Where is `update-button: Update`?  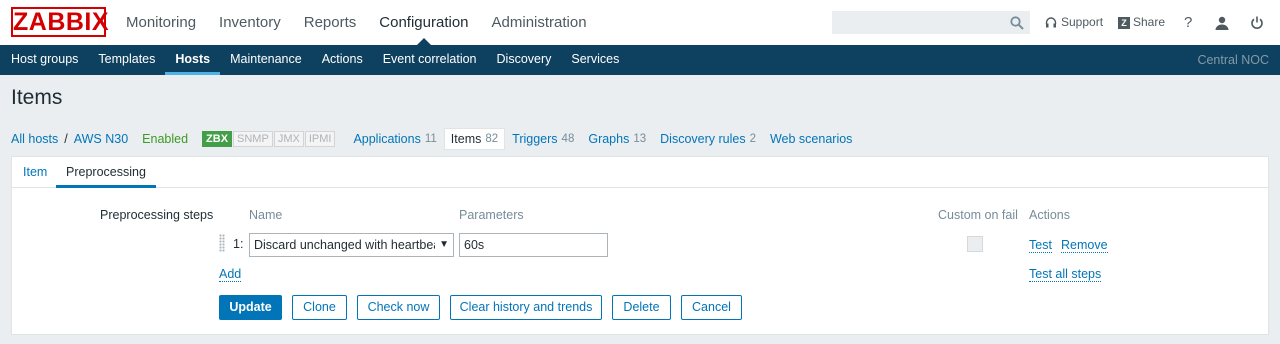 update-button: Update is located at coordinates (250, 307).